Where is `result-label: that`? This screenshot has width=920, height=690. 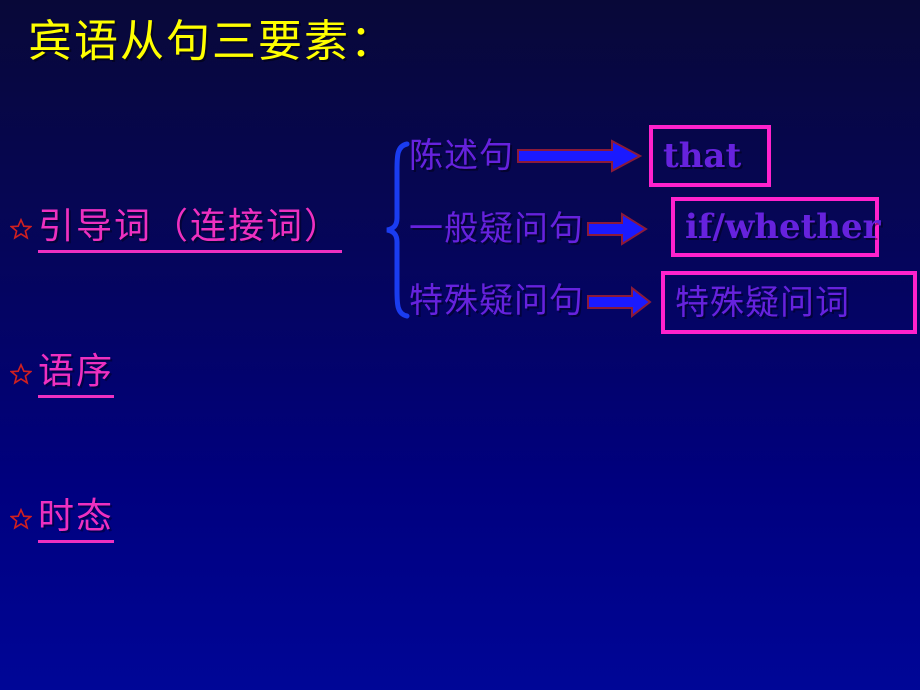 result-label: that is located at coordinates (702, 156).